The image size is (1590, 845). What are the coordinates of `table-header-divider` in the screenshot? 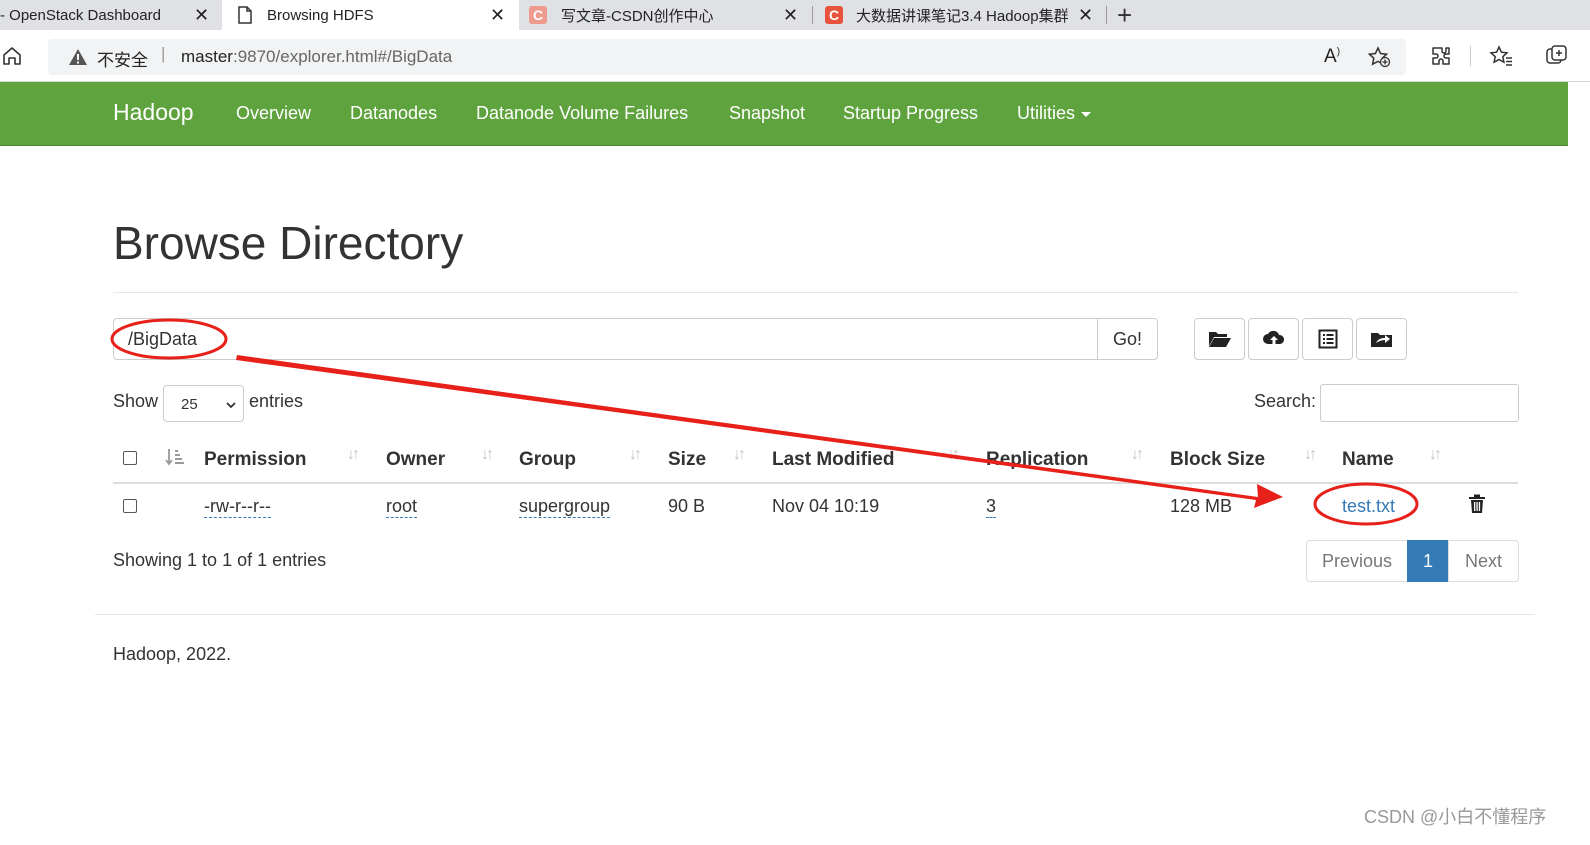 It's located at (815, 483).